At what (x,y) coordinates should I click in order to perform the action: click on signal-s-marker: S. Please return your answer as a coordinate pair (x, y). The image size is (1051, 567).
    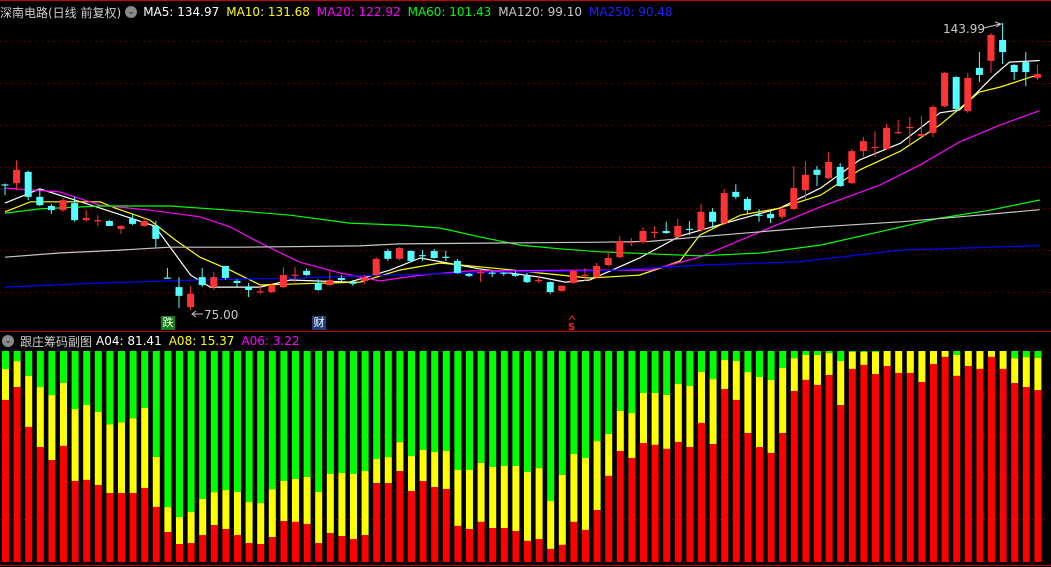
    Looking at the image, I should click on (572, 324).